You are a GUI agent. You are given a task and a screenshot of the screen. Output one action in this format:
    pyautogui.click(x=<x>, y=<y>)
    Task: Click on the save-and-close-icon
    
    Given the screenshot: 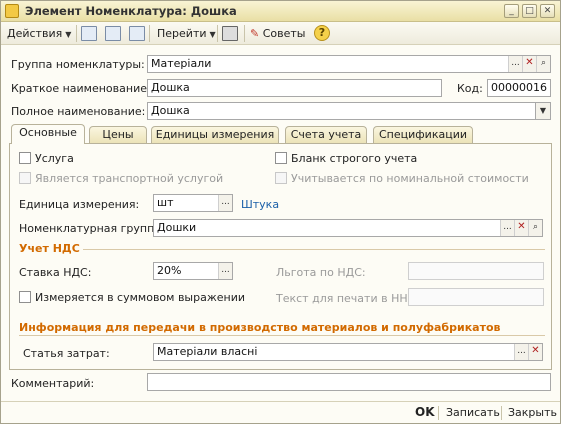 What is the action you would take?
    pyautogui.click(x=89, y=33)
    